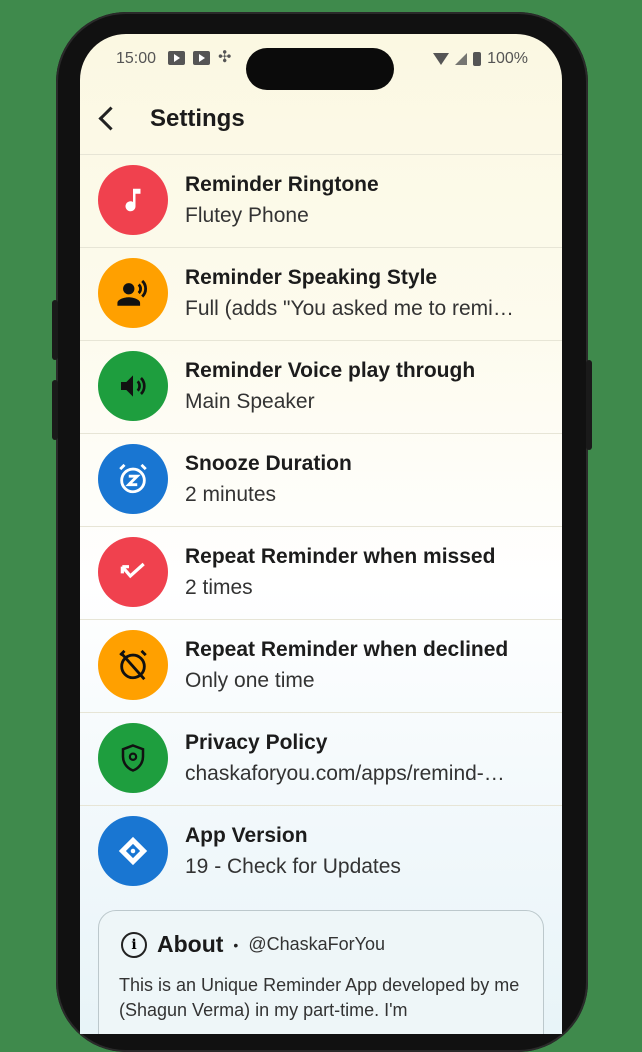  I want to click on setting-title: Reminder Ringtone, so click(282, 184).